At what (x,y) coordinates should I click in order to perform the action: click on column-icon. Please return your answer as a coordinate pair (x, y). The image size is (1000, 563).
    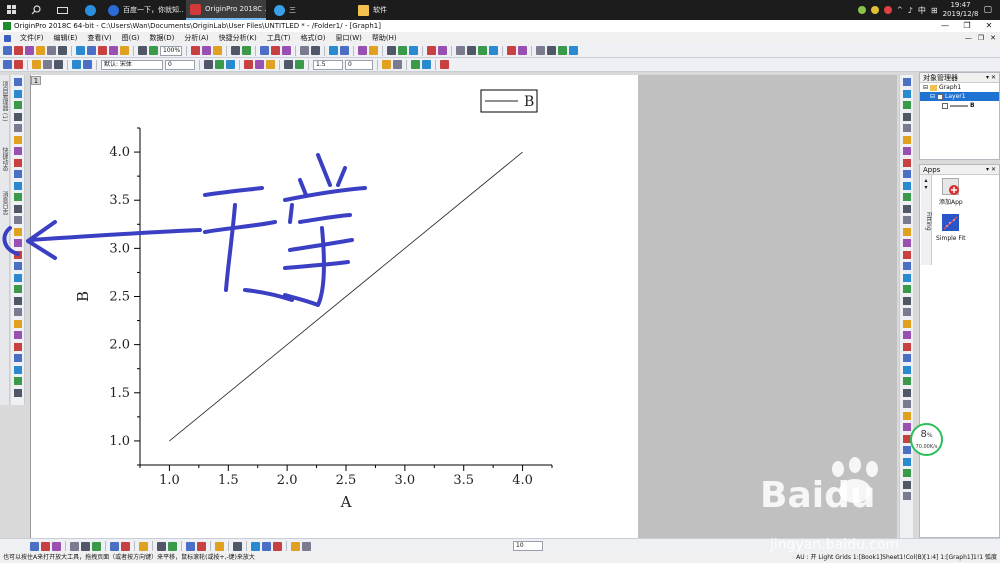
    Looking at the image, I should click on (74, 546).